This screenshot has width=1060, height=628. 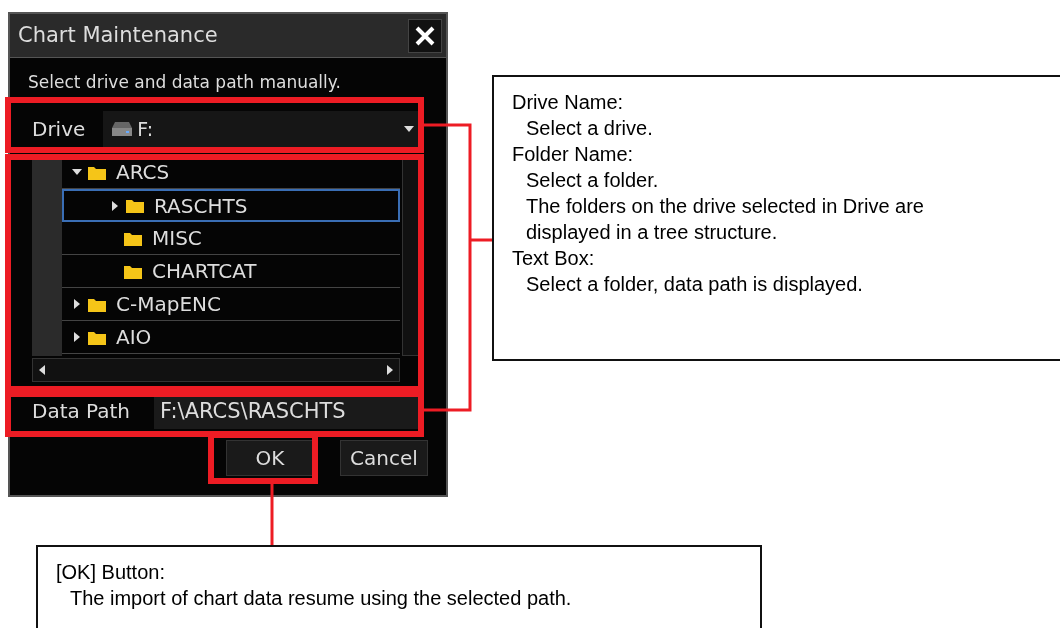 I want to click on close-button, so click(x=425, y=35).